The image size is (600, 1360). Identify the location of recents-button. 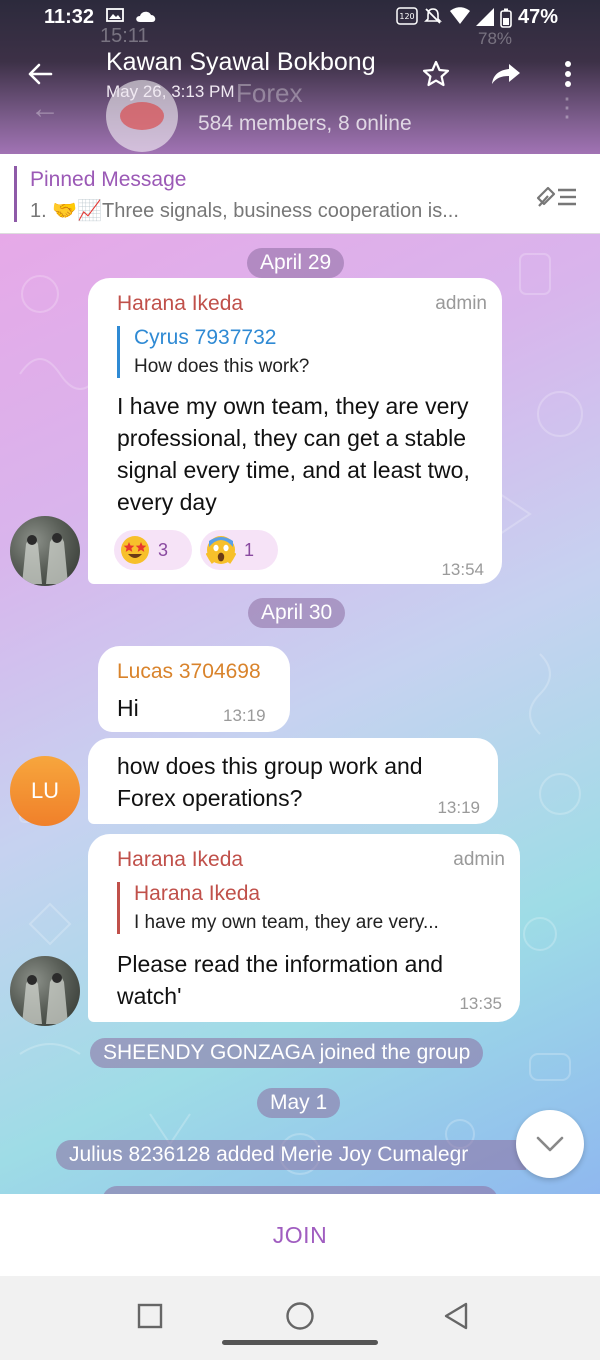
(150, 1316).